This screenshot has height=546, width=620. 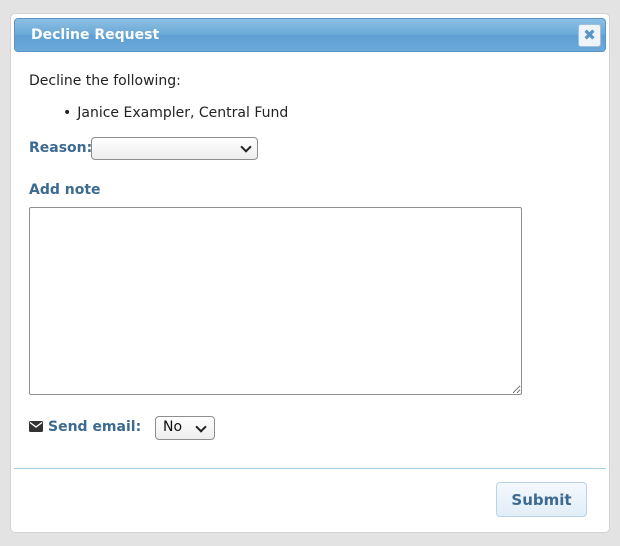 I want to click on reason-select, so click(x=174, y=148).